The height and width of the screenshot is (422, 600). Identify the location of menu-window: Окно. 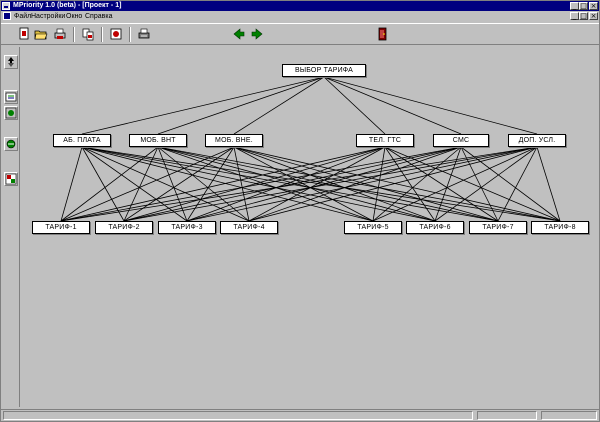
(74, 16).